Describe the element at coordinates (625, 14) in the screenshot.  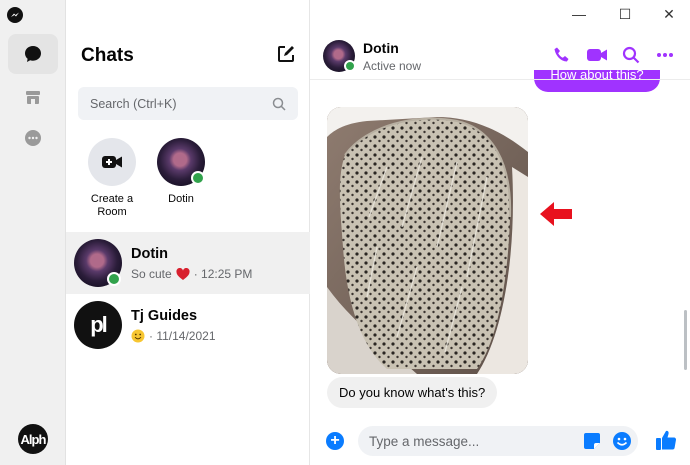
I see `maximize-button: ☐` at that location.